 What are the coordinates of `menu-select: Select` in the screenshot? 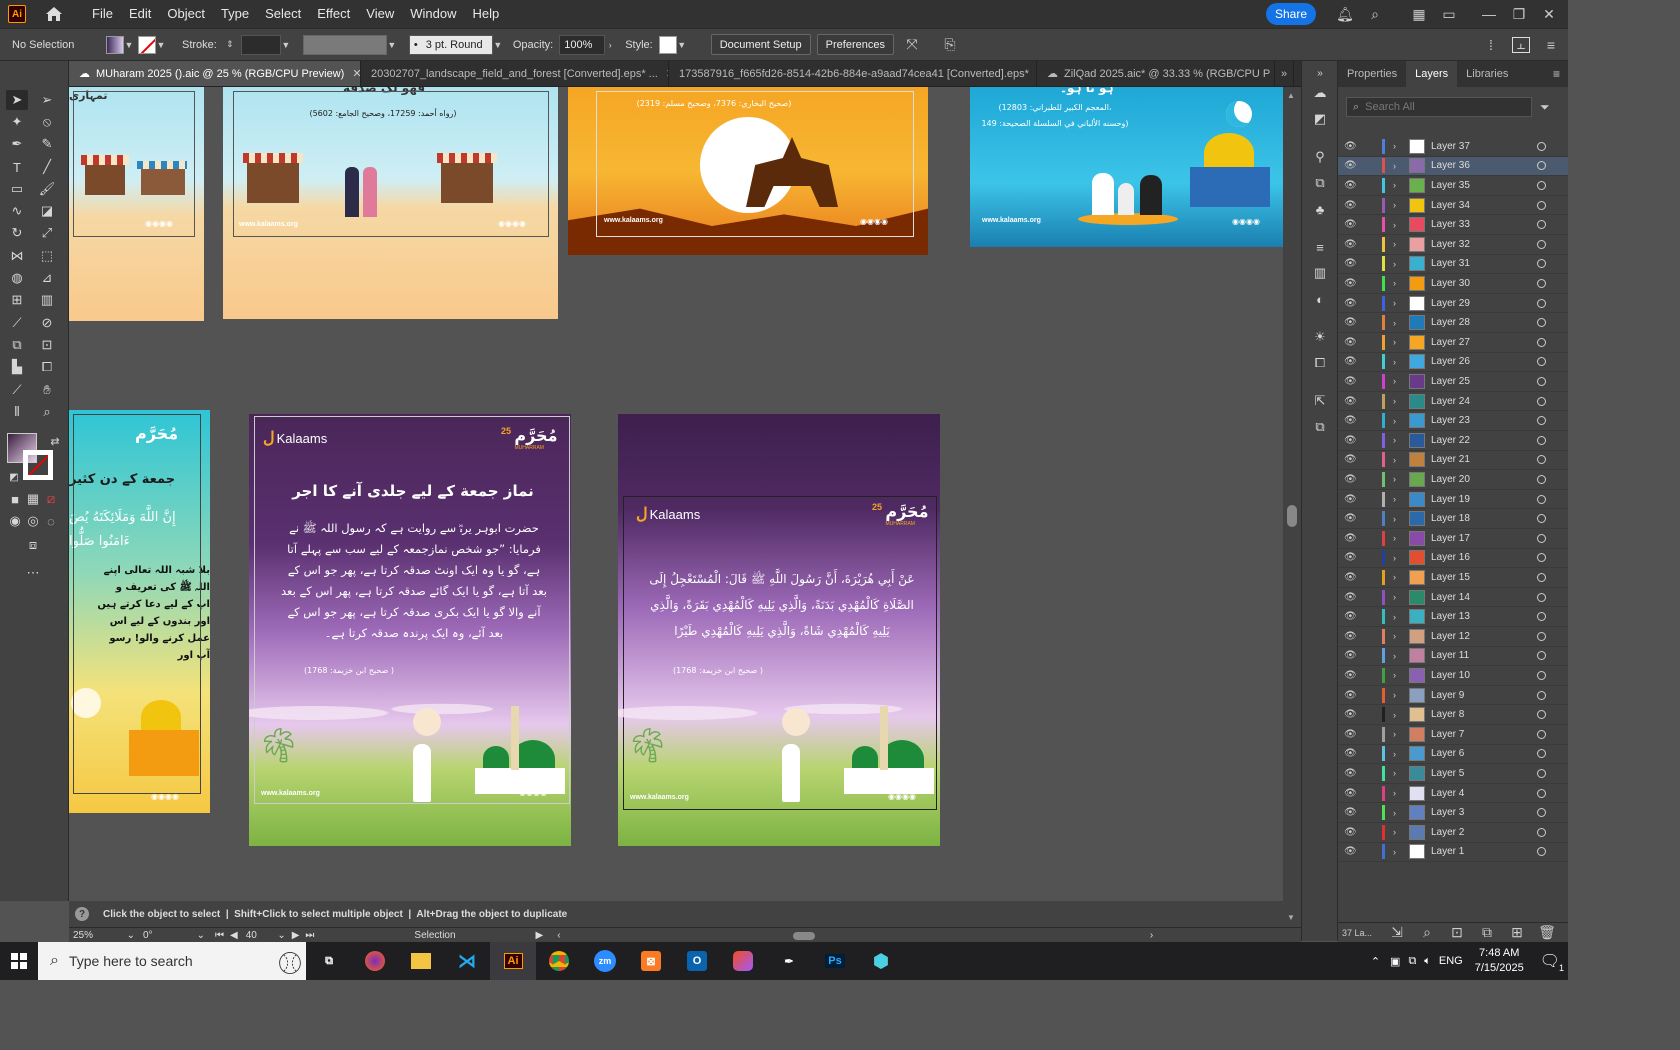 It's located at (283, 14).